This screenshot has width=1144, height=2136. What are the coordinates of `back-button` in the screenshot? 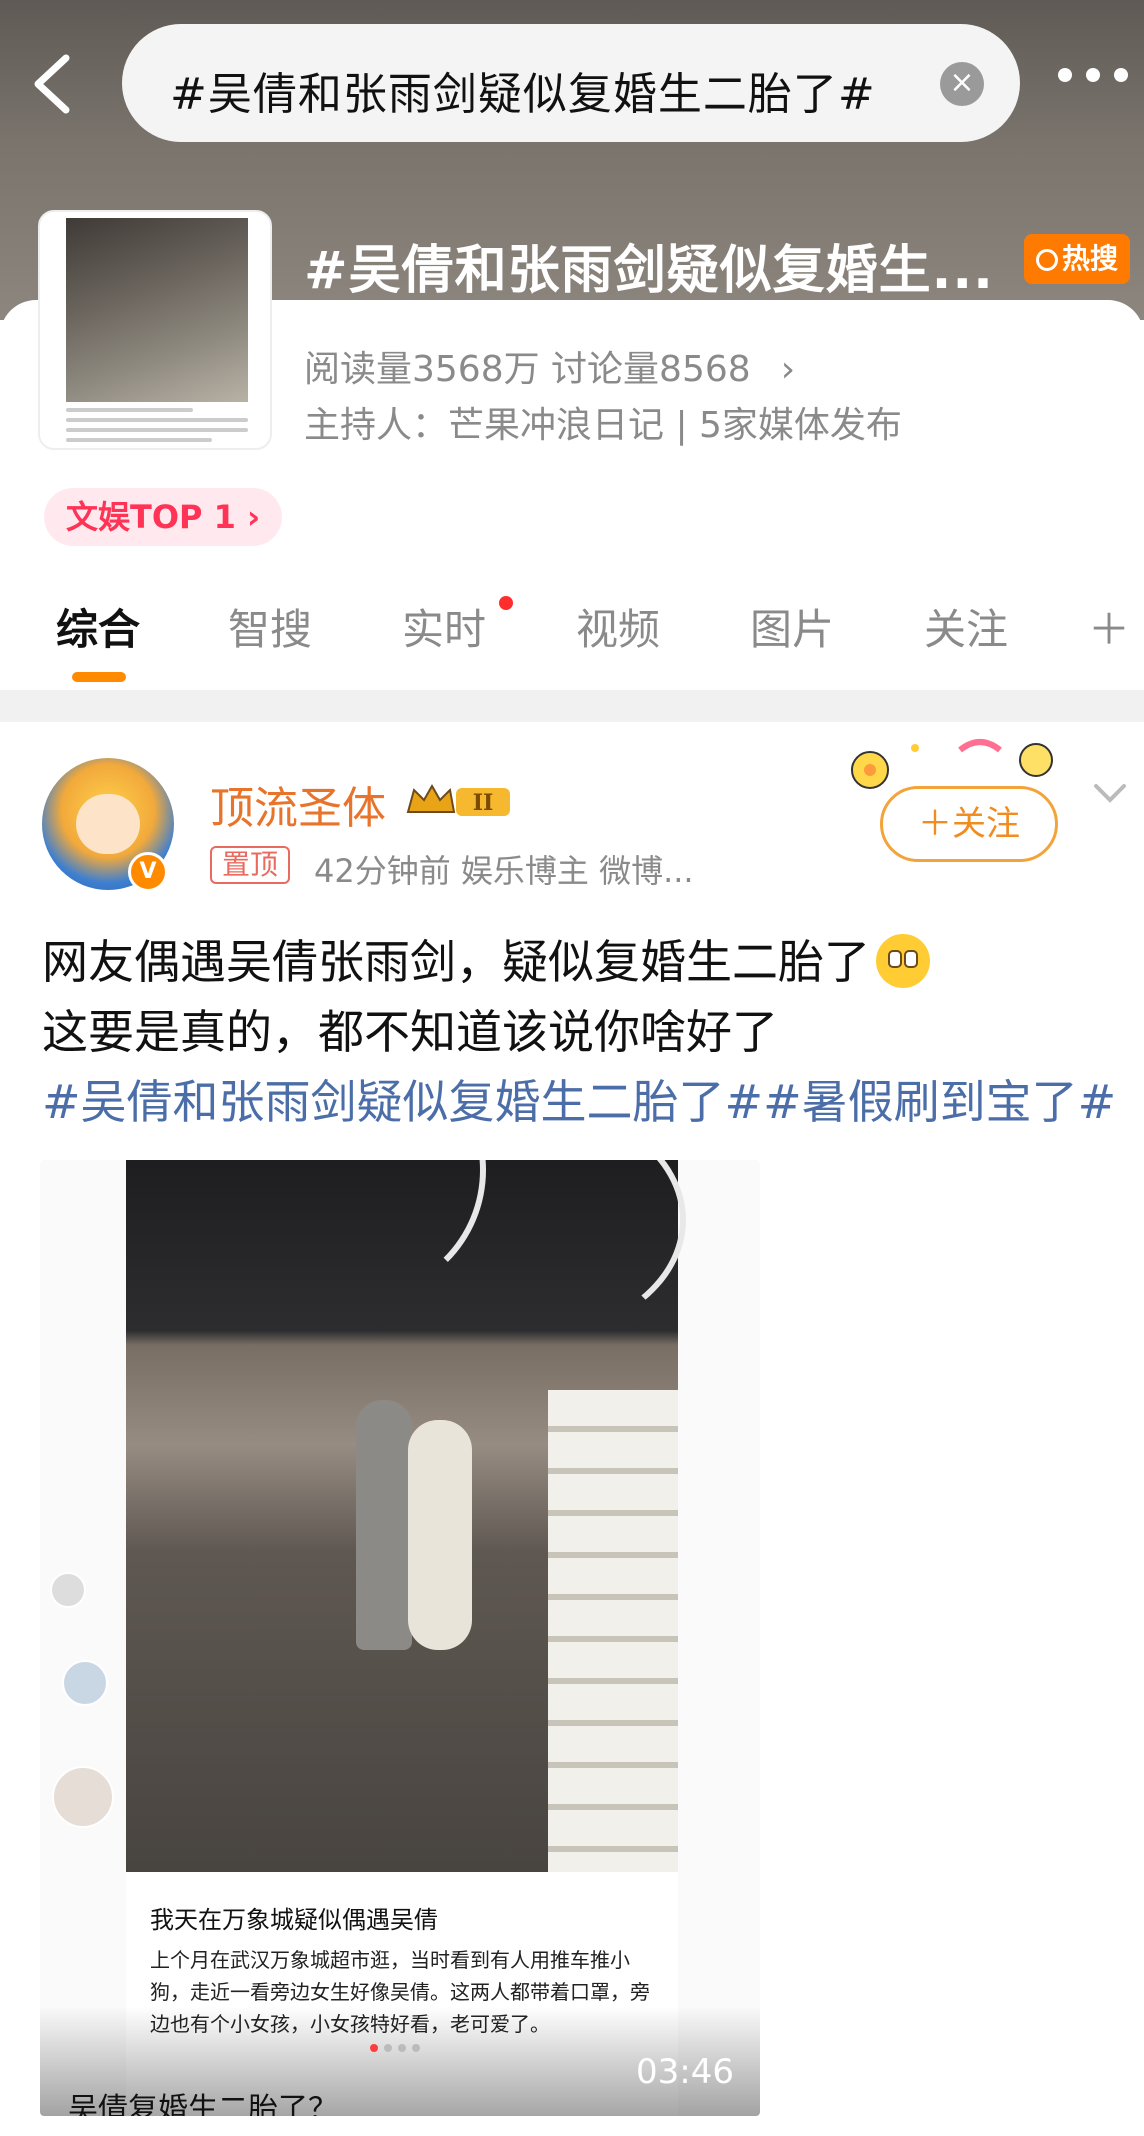 It's located at (54, 84).